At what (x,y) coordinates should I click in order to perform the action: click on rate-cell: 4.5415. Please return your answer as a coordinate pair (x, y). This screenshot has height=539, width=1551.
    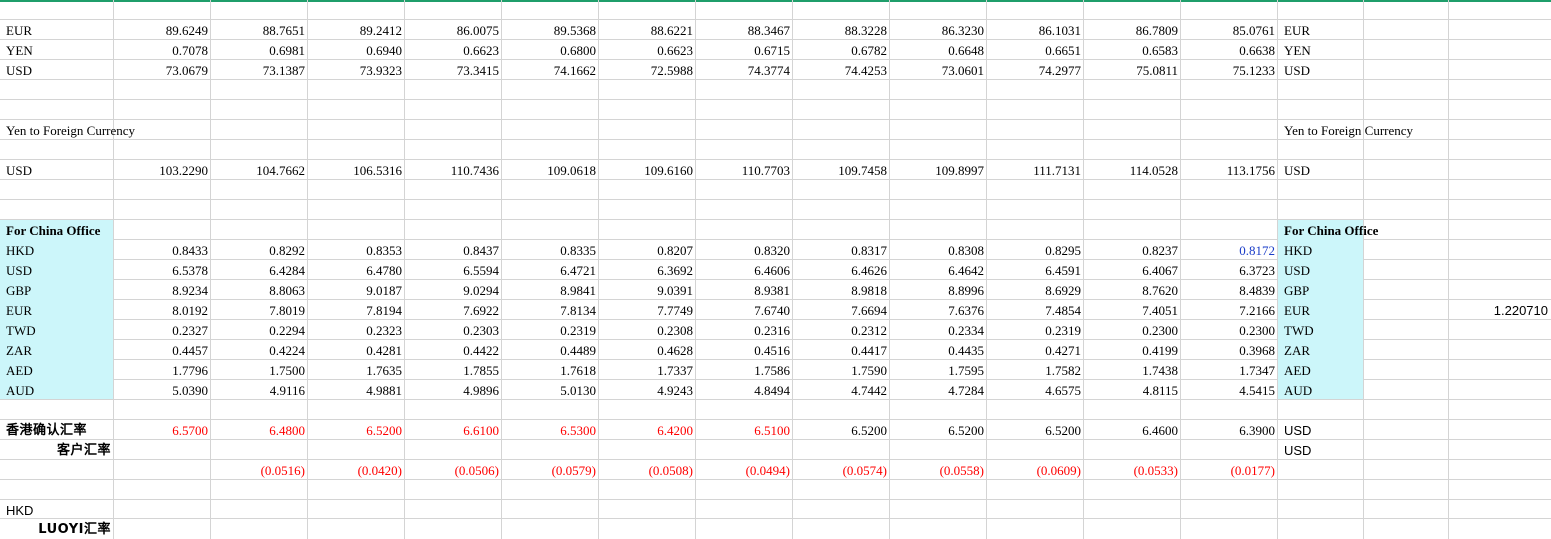
    Looking at the image, I should click on (1229, 391).